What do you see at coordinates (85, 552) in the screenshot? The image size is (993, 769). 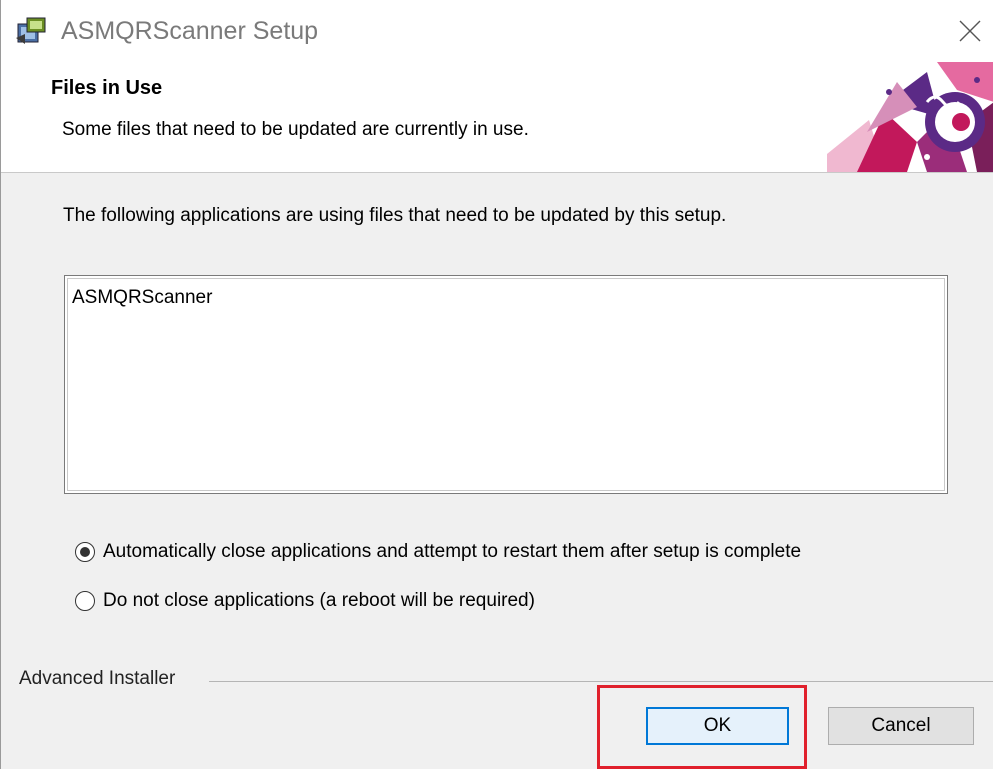 I see `auto-close-radio` at bounding box center [85, 552].